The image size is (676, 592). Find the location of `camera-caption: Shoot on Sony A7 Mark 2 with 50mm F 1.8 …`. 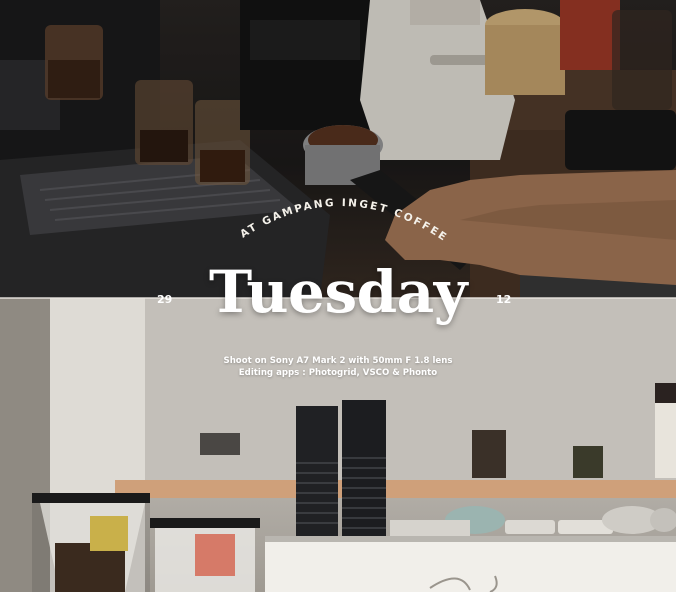

camera-caption: Shoot on Sony A7 Mark 2 with 50mm F 1.8 … is located at coordinates (338, 367).